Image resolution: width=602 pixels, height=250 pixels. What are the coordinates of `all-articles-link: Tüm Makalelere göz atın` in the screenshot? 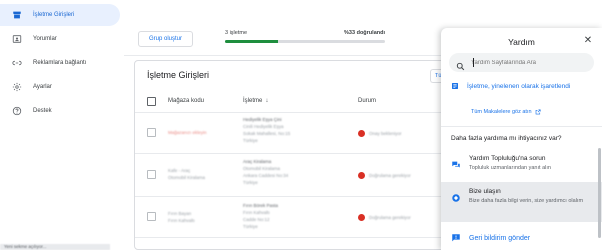 It's located at (506, 112).